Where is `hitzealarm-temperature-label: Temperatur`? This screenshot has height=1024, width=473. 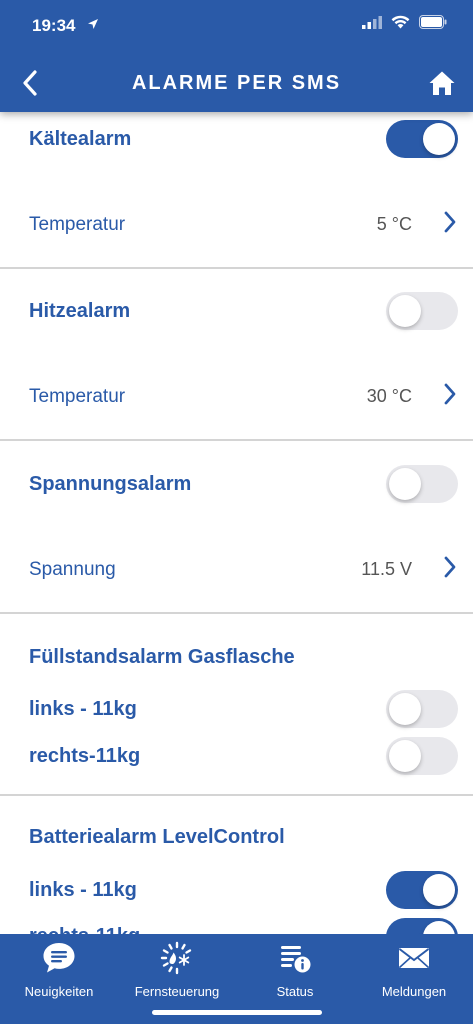
hitzealarm-temperature-label: Temperatur is located at coordinates (77, 396).